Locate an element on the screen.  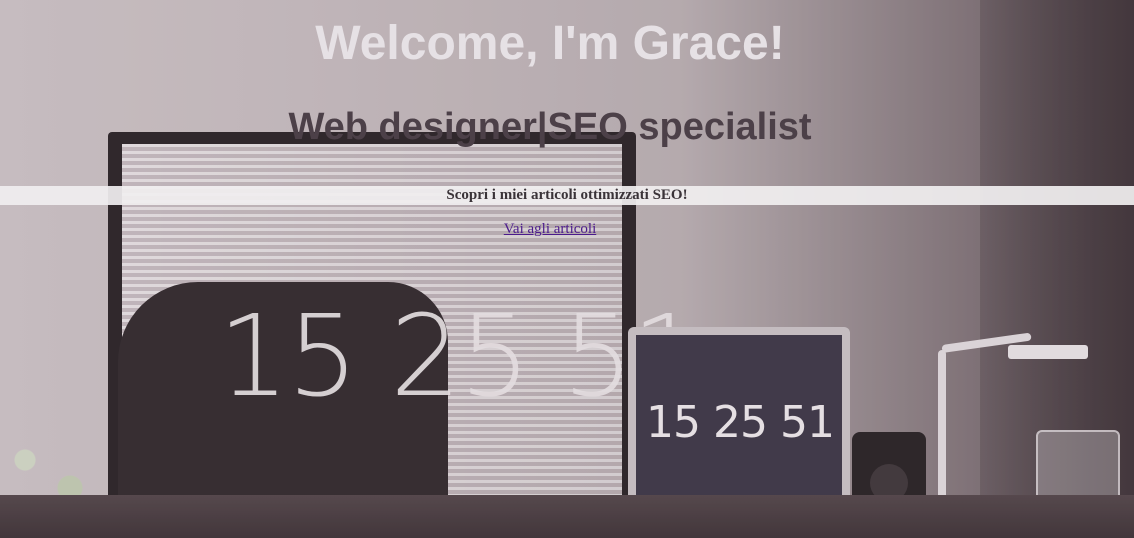
articles-link: Vai agli articoli is located at coordinates (550, 229).